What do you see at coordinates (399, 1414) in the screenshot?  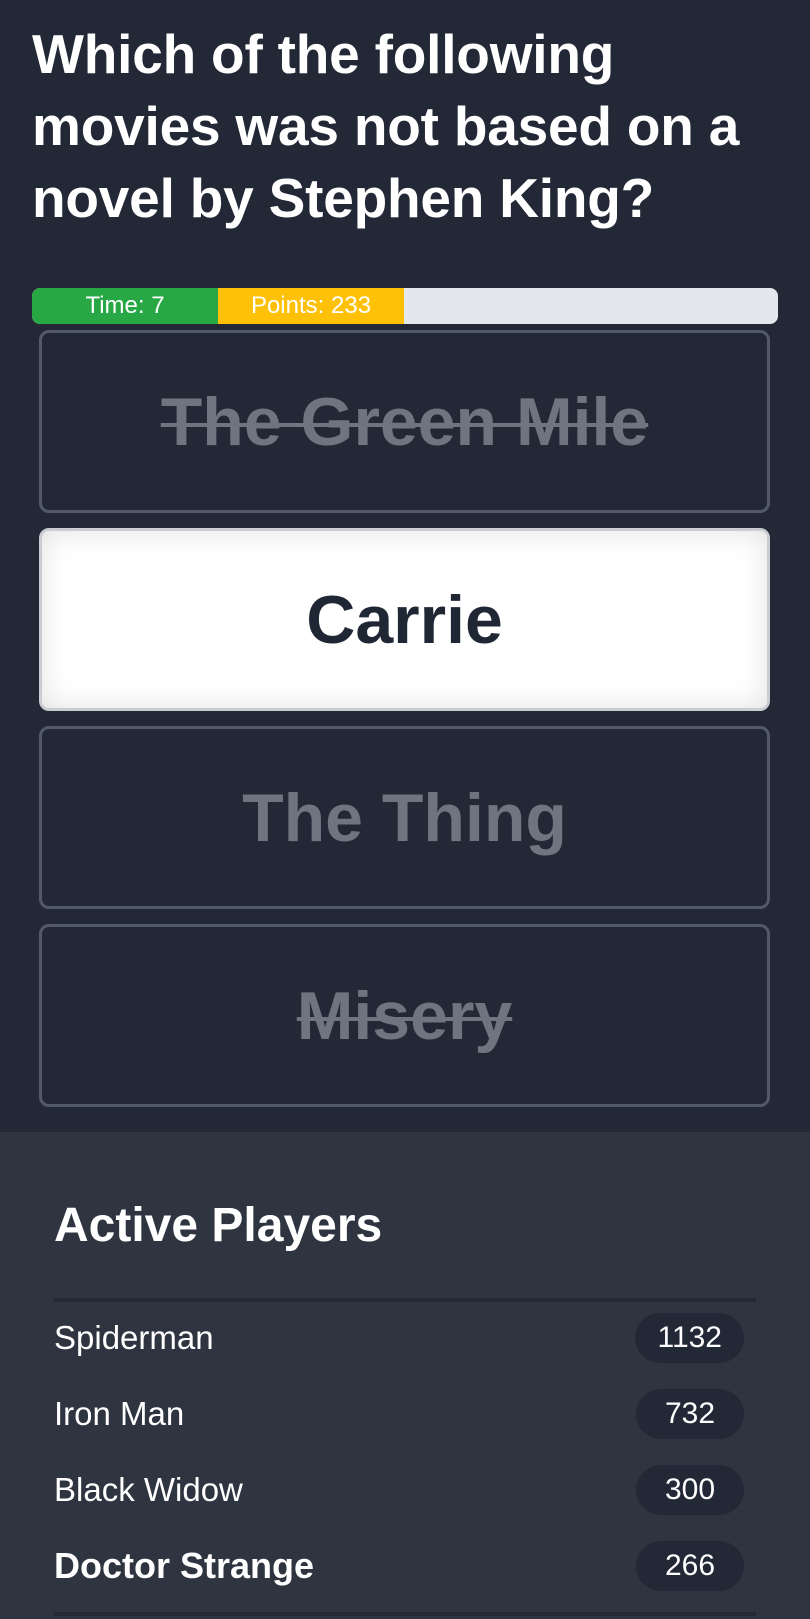 I see `player-row: Iron Man 732` at bounding box center [399, 1414].